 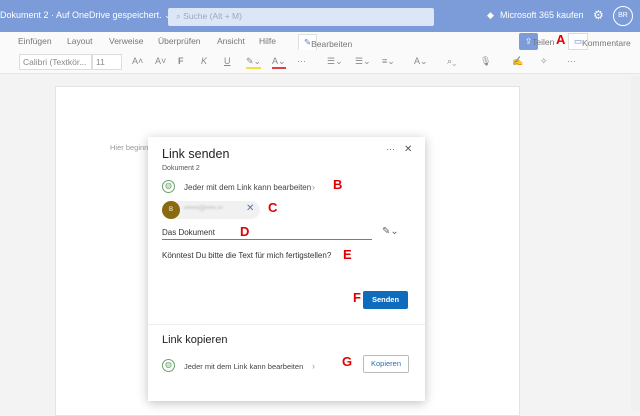 What do you see at coordinates (357, 297) in the screenshot?
I see `annotation-f: F` at bounding box center [357, 297].